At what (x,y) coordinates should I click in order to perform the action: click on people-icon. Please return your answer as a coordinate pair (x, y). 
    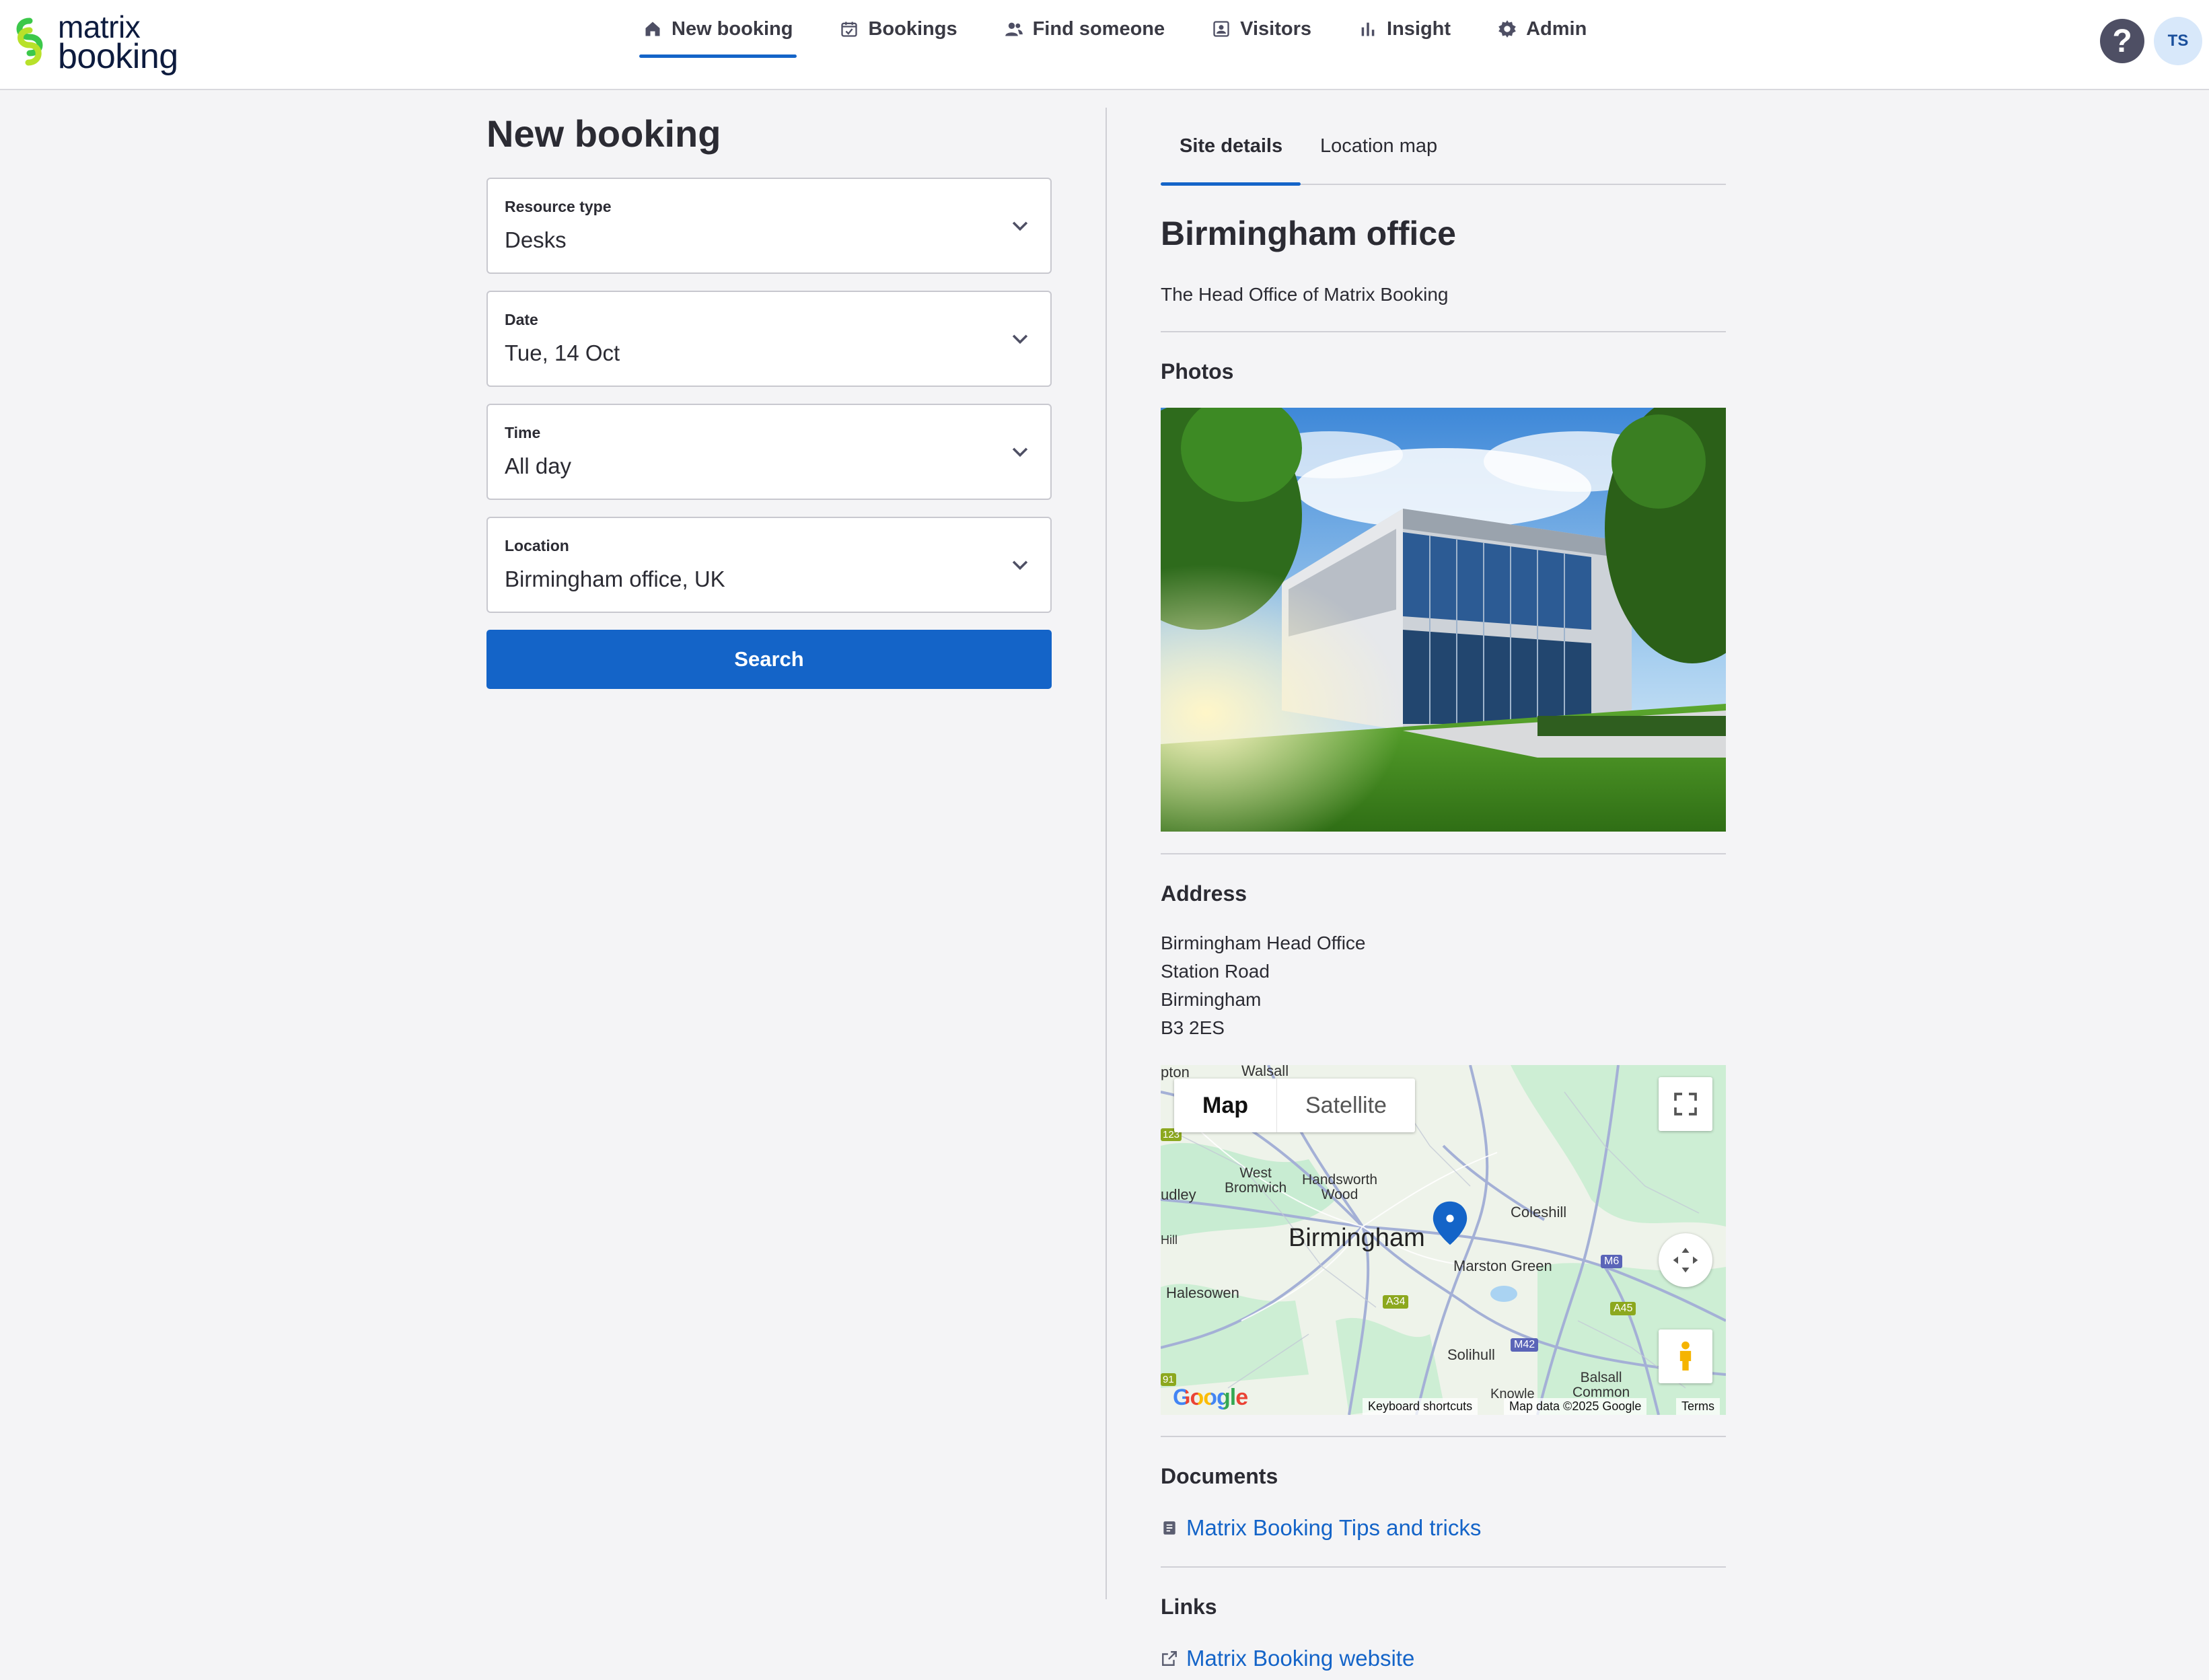
    Looking at the image, I should click on (1014, 29).